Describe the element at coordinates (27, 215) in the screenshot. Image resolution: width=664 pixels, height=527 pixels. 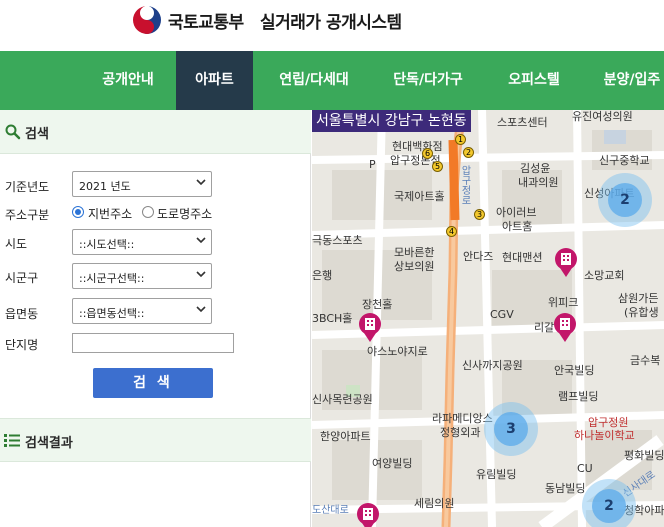
I see `address-type-label: 주소구분` at that location.